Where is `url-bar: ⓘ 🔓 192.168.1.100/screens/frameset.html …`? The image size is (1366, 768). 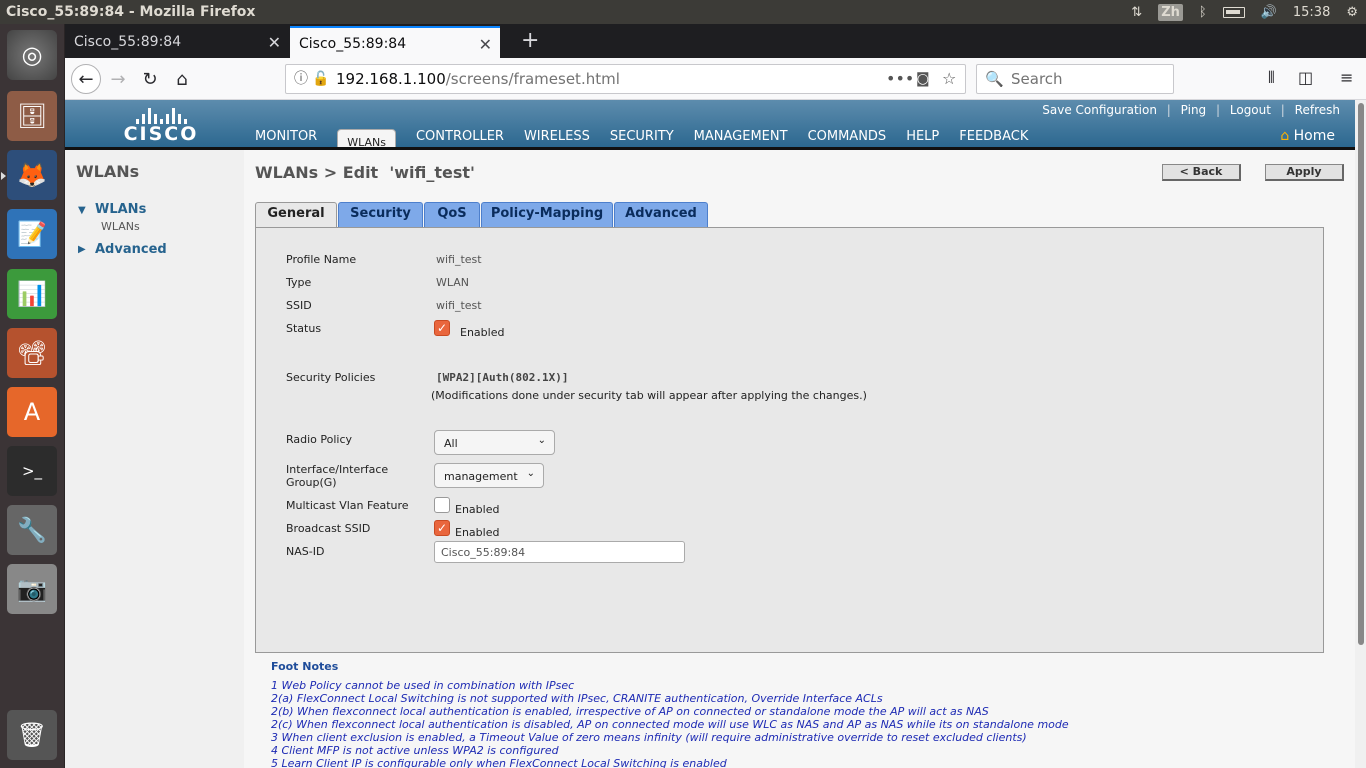 url-bar: ⓘ 🔓 192.168.1.100/screens/frameset.html … is located at coordinates (625, 79).